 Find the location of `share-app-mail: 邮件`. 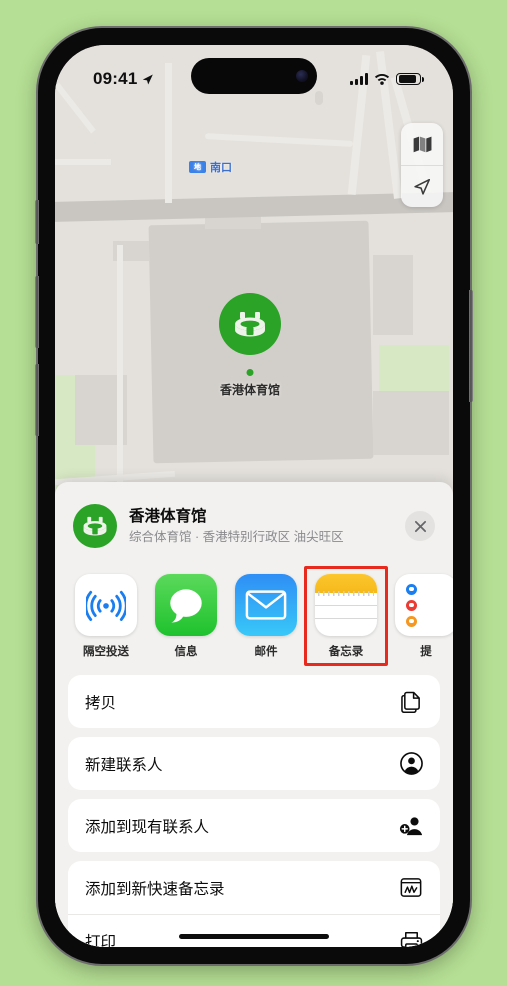

share-app-mail: 邮件 is located at coordinates (266, 616).